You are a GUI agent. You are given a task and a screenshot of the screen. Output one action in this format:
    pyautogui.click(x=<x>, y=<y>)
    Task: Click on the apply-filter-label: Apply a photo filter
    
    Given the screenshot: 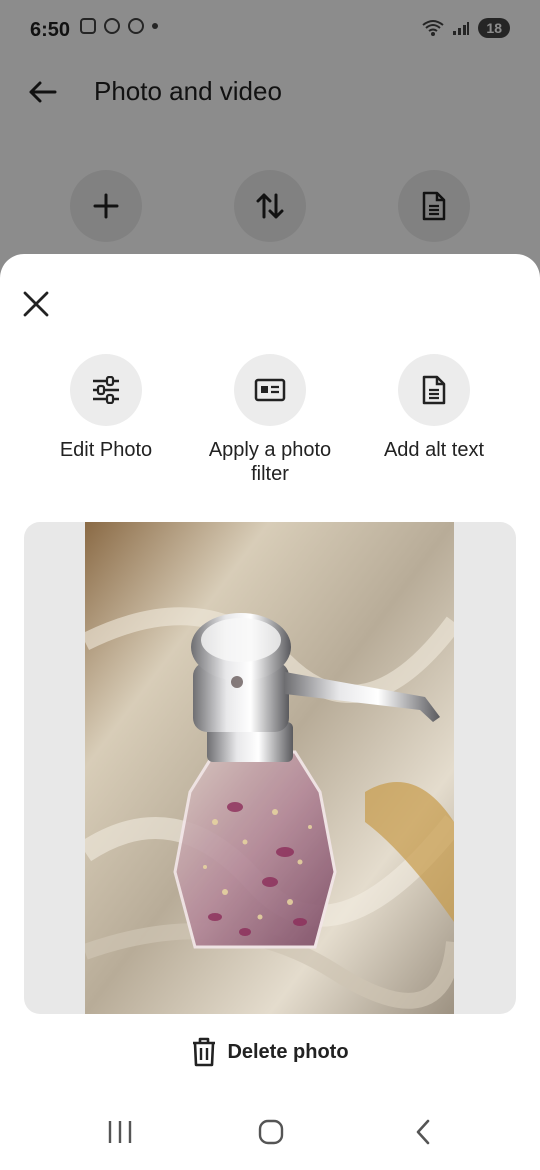 What is the action you would take?
    pyautogui.click(x=270, y=462)
    